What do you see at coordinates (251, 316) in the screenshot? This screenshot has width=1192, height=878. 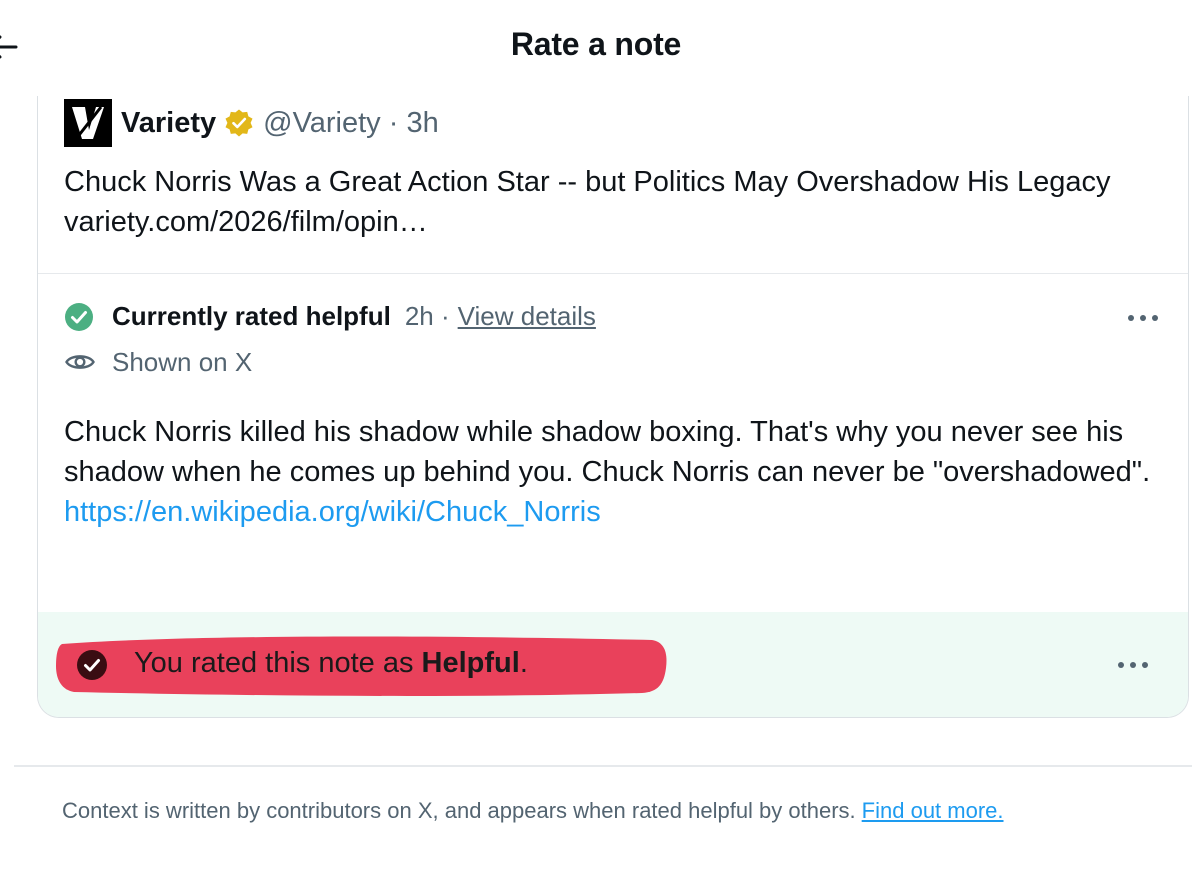 I see `note-status: Currently rated helpful` at bounding box center [251, 316].